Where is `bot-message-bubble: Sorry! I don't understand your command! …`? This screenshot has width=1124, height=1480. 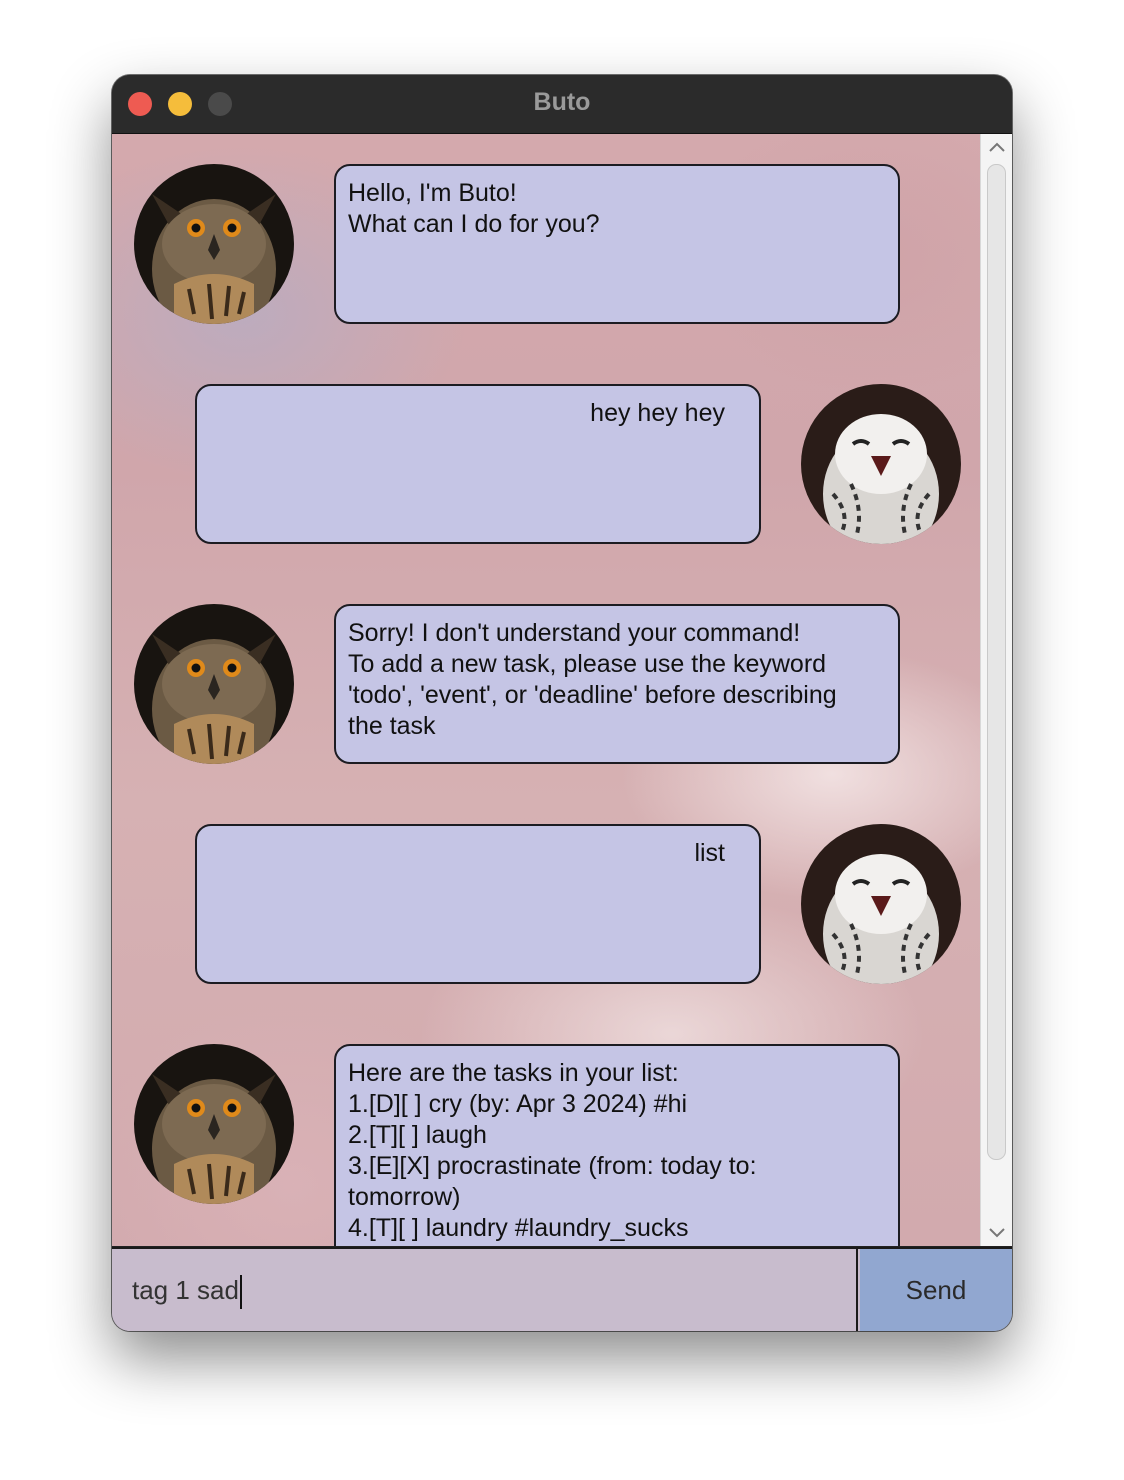 bot-message-bubble: Sorry! I don't understand your command! … is located at coordinates (617, 684).